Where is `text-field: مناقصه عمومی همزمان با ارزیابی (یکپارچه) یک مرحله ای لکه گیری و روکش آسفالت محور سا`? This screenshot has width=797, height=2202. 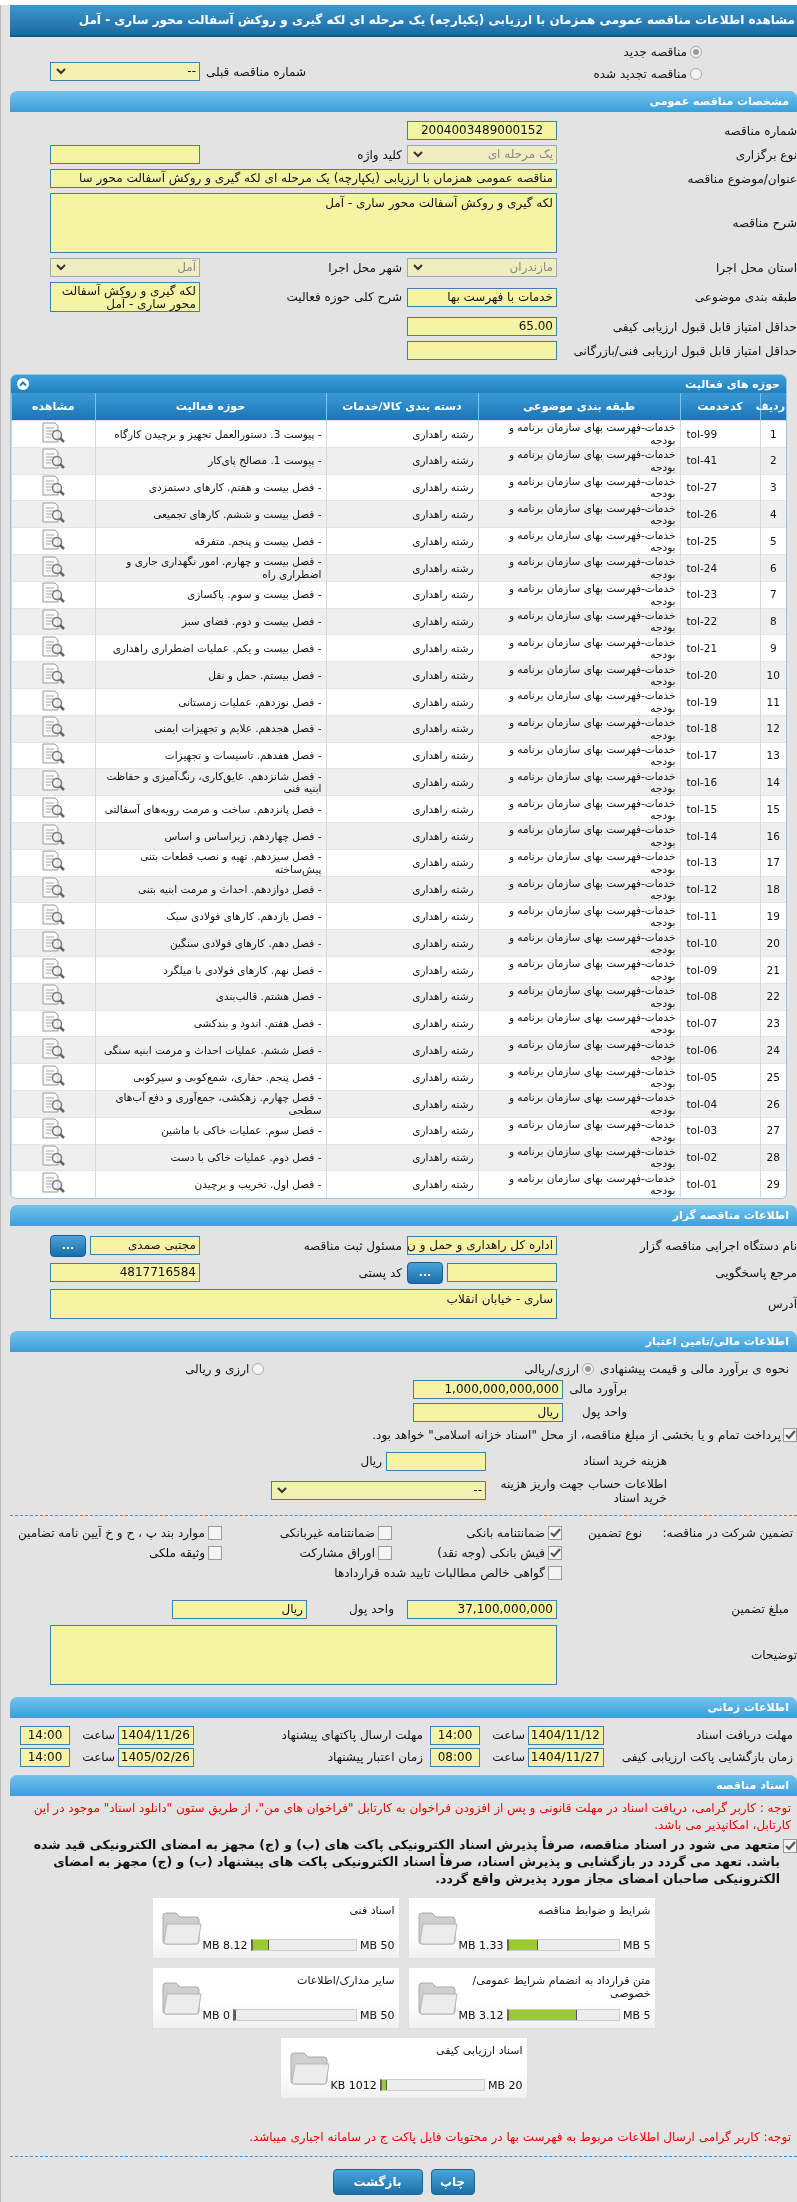 text-field: مناقصه عمومی همزمان با ارزیابی (یکپارچه) یک مرحله ای لکه گیری و روکش آسفالت محور سا is located at coordinates (303, 178).